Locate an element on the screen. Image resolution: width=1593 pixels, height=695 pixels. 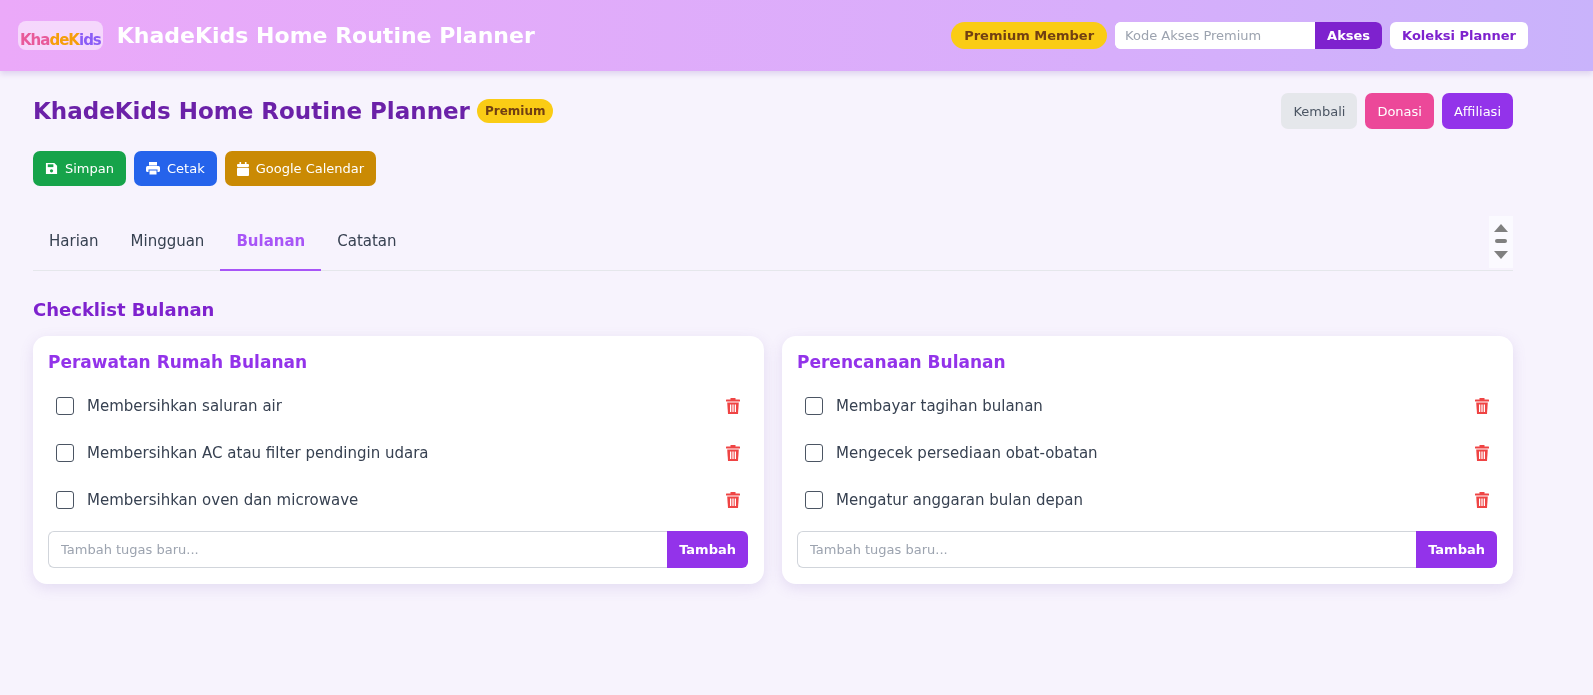
task-label: Mengecek persediaan obat-obatan is located at coordinates (967, 452).